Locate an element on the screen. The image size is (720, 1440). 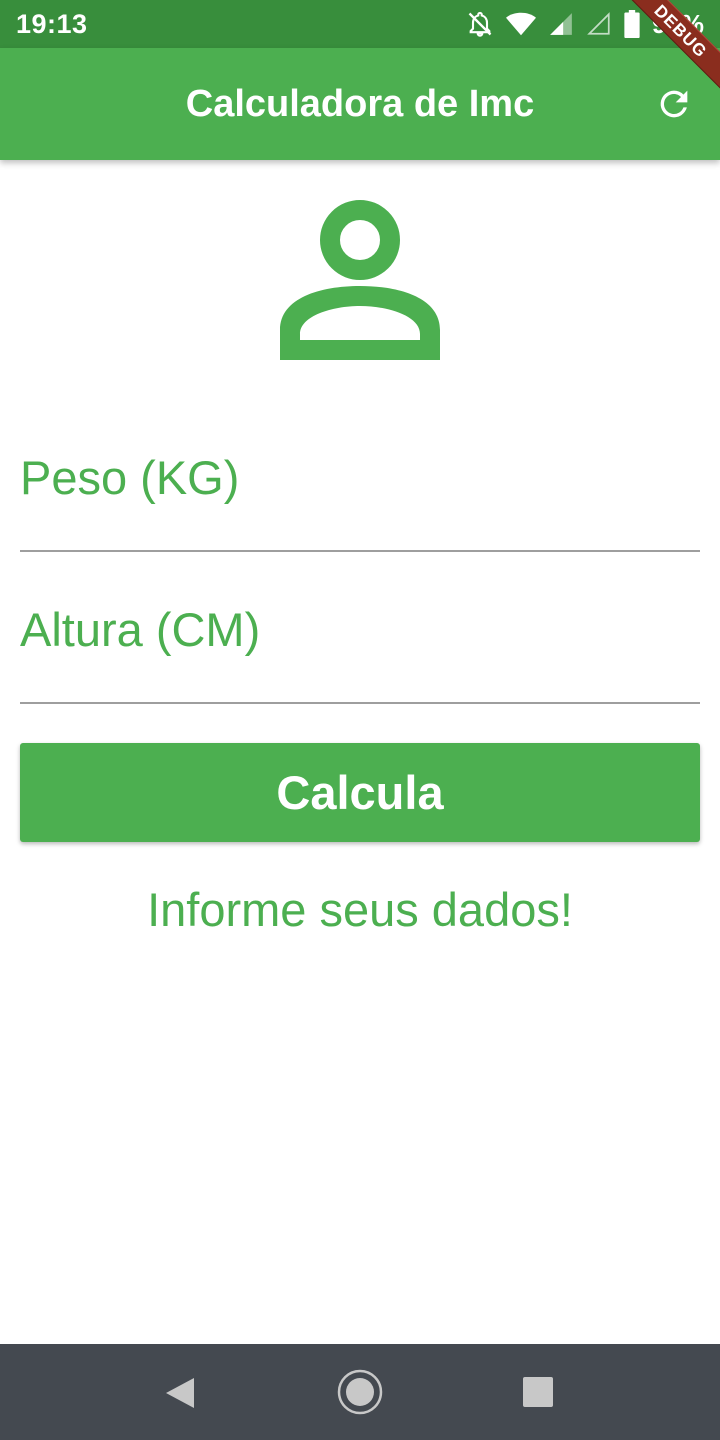
height-field: Altura (CM) is located at coordinates (360, 644).